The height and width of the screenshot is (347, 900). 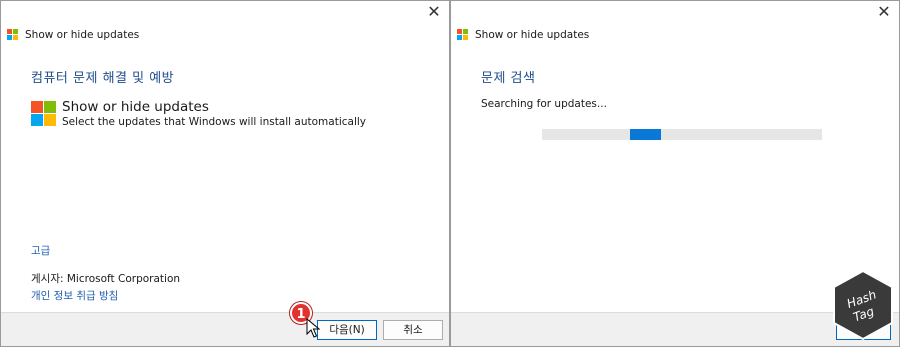 What do you see at coordinates (313, 328) in the screenshot?
I see `mouse-pointer-icon` at bounding box center [313, 328].